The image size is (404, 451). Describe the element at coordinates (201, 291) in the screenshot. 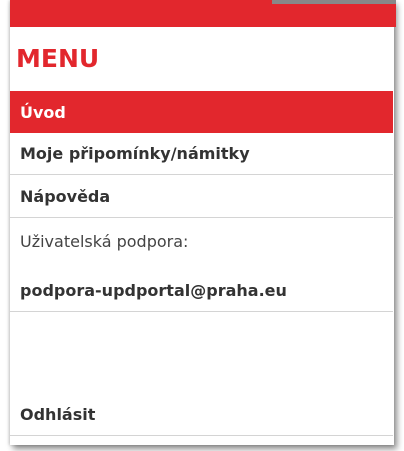

I see `support-email-link: podpora-updportal@praha.eu` at that location.